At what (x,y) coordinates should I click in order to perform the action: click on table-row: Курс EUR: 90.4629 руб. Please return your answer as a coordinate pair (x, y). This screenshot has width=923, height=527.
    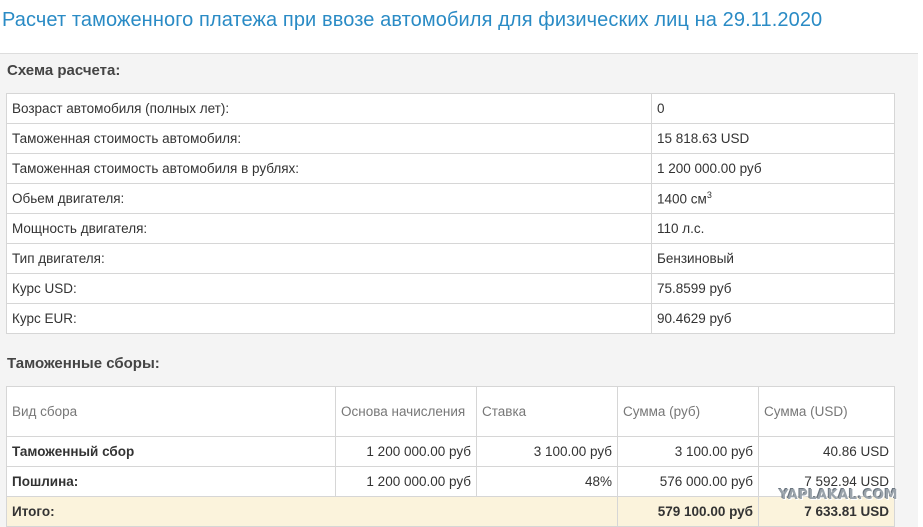
    Looking at the image, I should click on (450, 318).